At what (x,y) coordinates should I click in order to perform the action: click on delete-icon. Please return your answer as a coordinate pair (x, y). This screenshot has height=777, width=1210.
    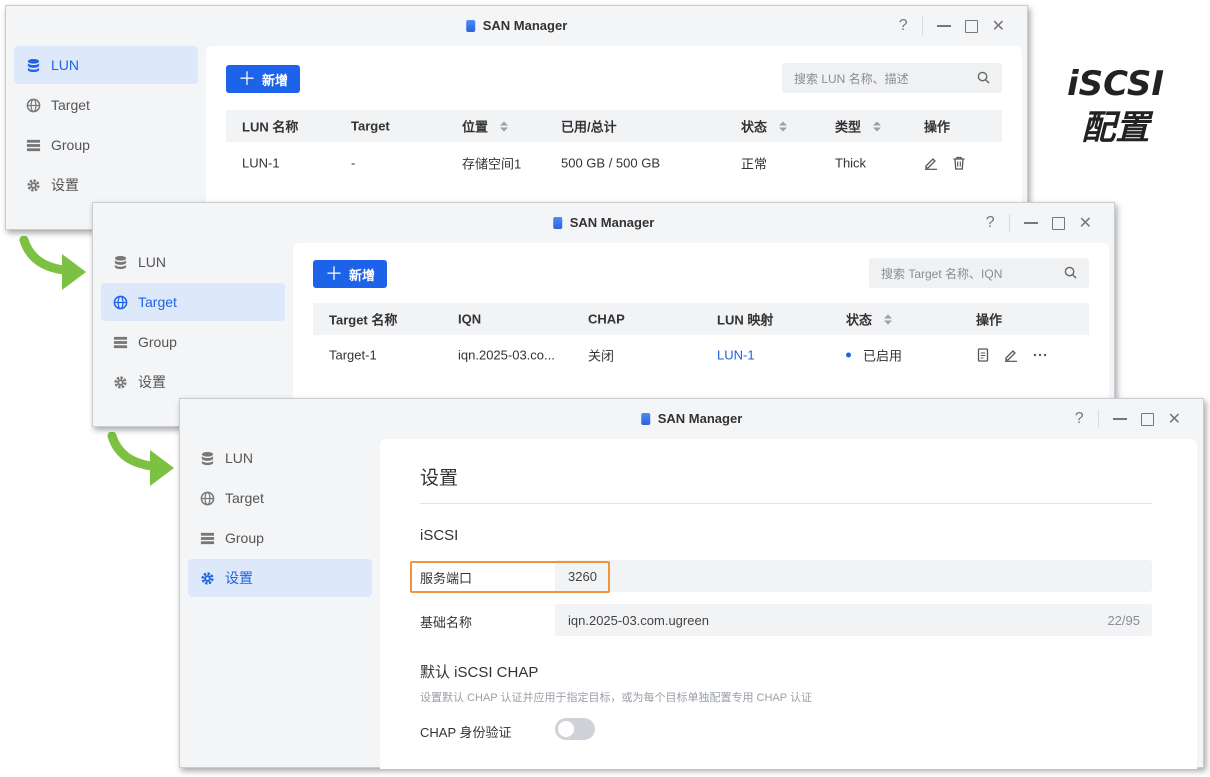
    Looking at the image, I should click on (959, 163).